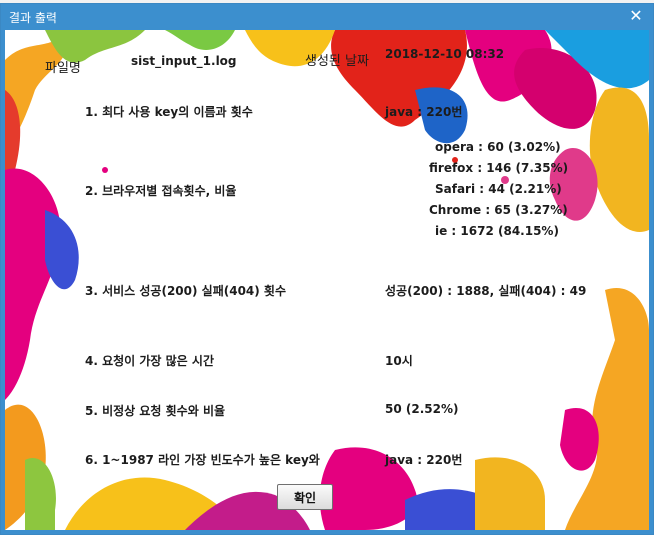 This screenshot has height=535, width=654. I want to click on result-4-value: 10시, so click(399, 361).